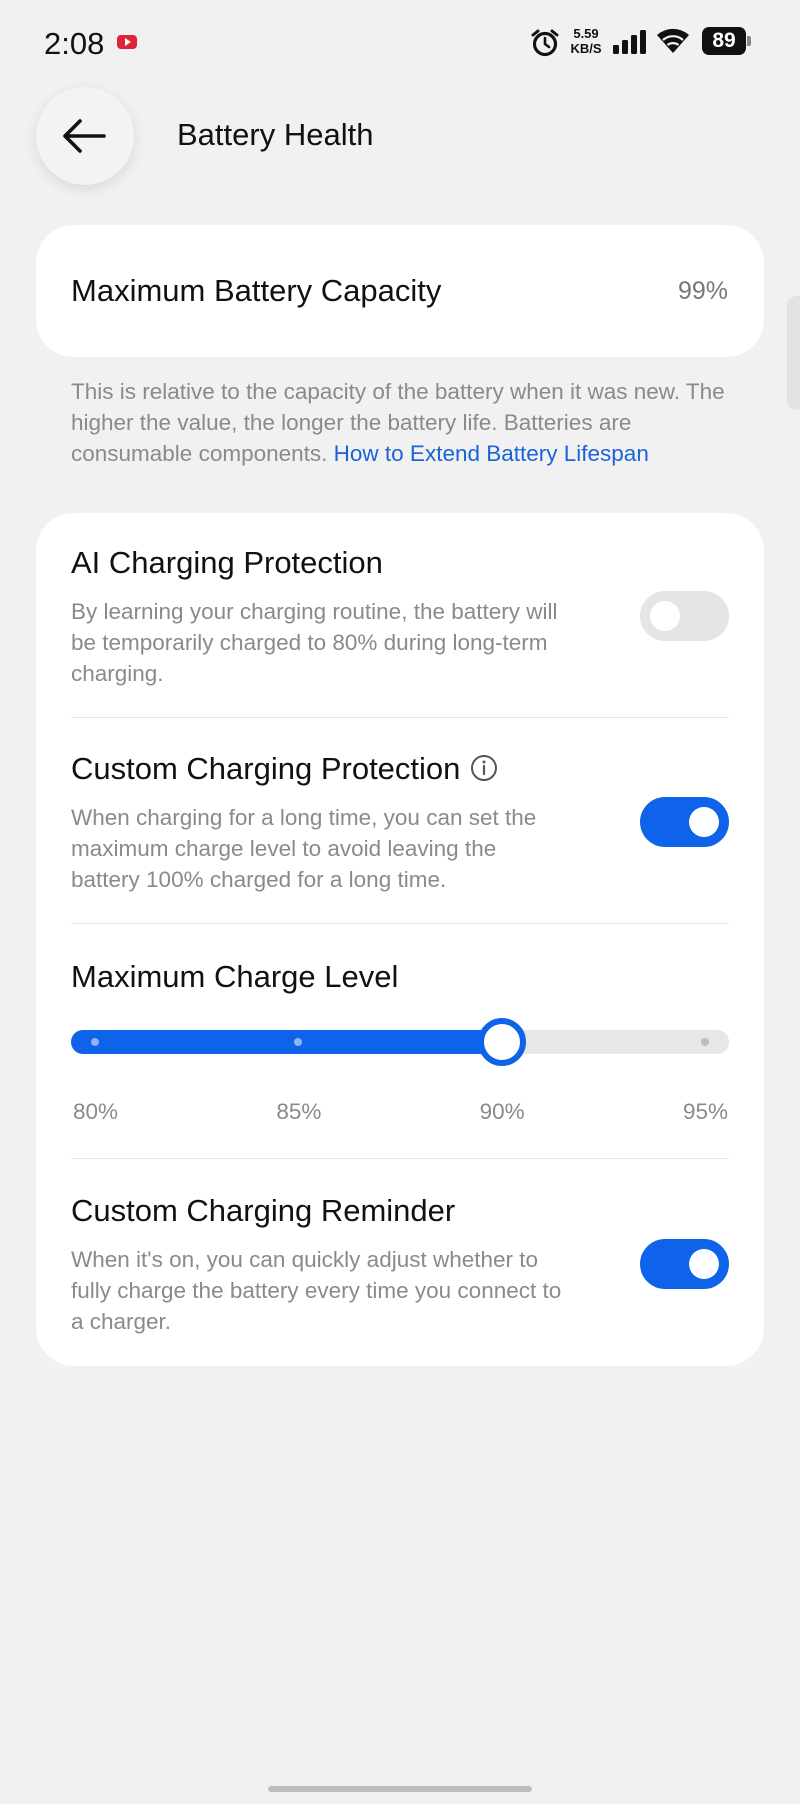 Image resolution: width=800 pixels, height=1804 pixels. Describe the element at coordinates (256, 290) in the screenshot. I see `capacity-label: Maximum Battery Capacity` at that location.